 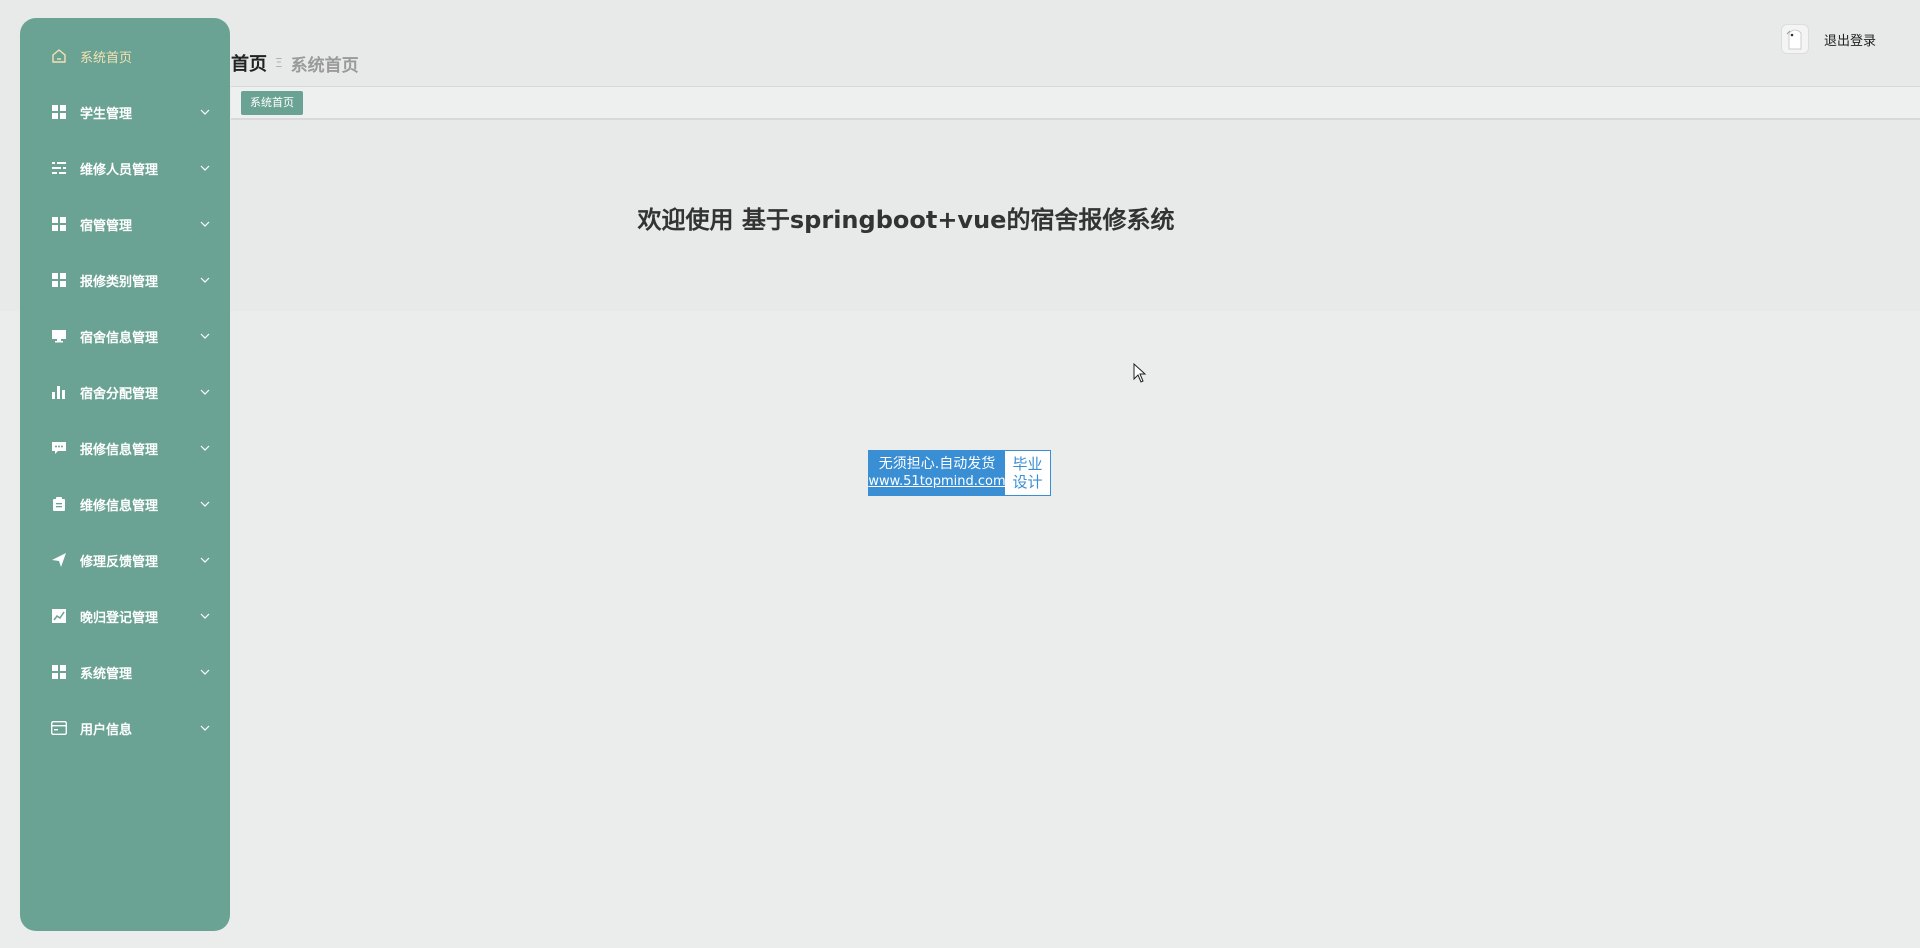 I want to click on badge-link: www.51topmind.com, so click(x=936, y=482).